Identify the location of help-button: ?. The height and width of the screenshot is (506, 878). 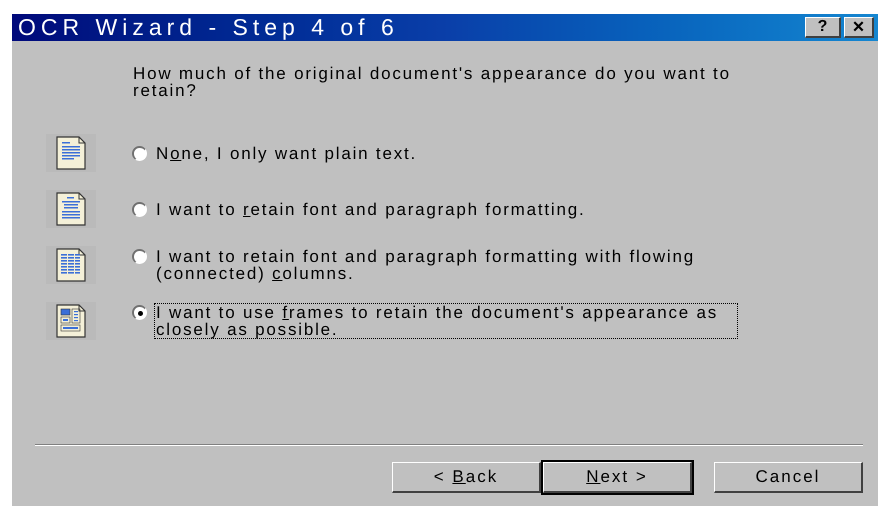
(823, 27).